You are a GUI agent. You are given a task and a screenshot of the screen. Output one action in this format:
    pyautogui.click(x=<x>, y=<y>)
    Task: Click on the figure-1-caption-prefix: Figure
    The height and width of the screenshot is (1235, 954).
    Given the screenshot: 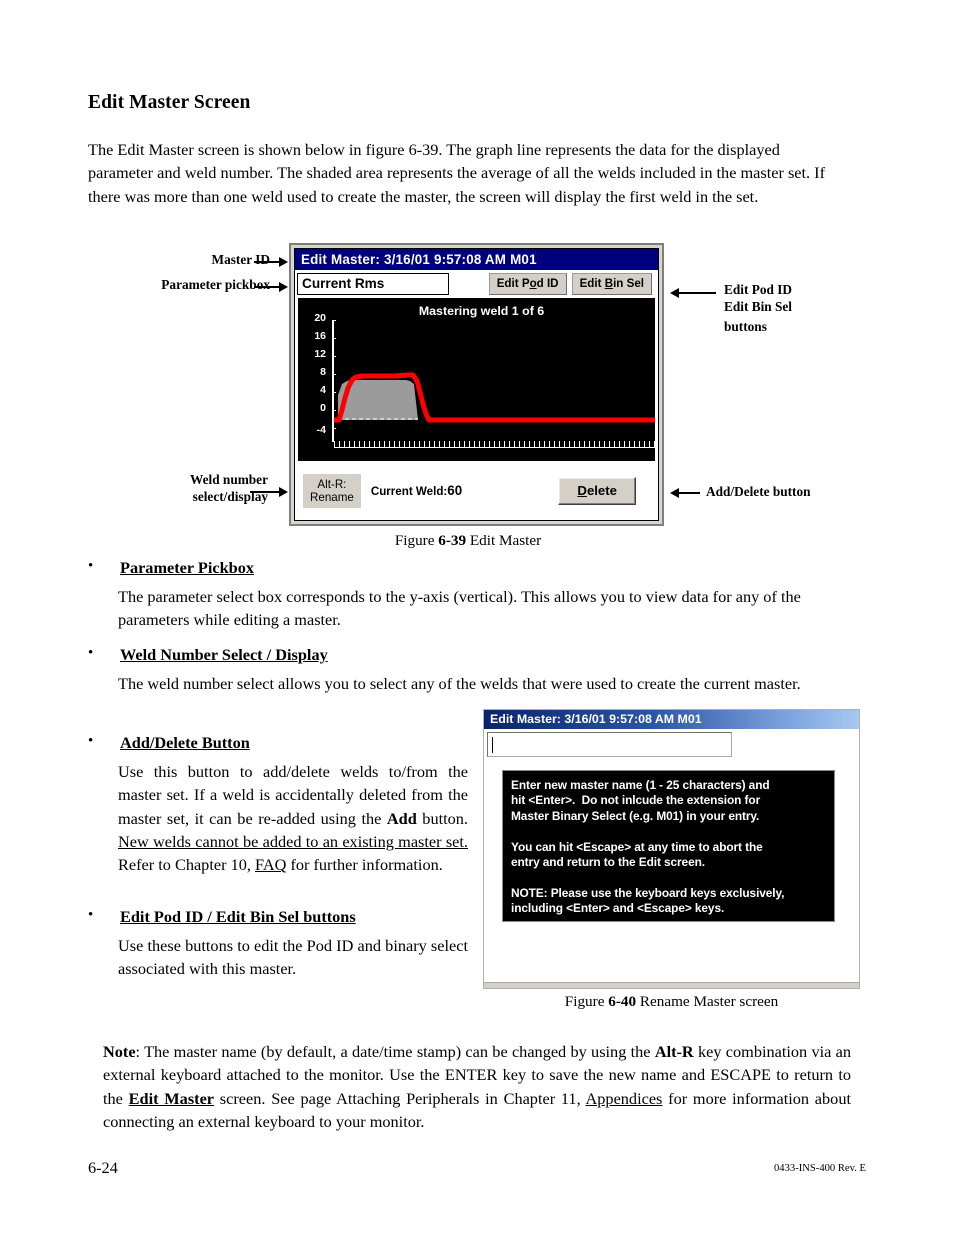 What is the action you would take?
    pyautogui.click(x=416, y=540)
    